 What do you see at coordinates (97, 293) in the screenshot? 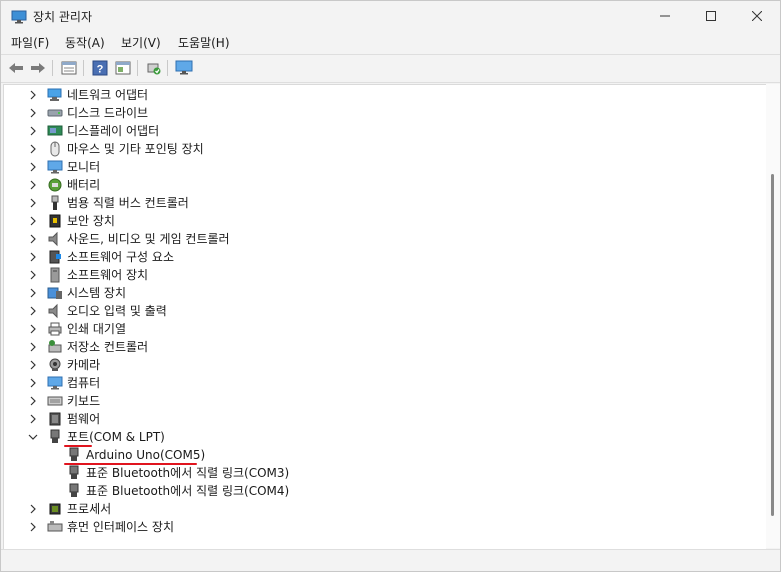
I see `category-label: 시스템 장치` at bounding box center [97, 293].